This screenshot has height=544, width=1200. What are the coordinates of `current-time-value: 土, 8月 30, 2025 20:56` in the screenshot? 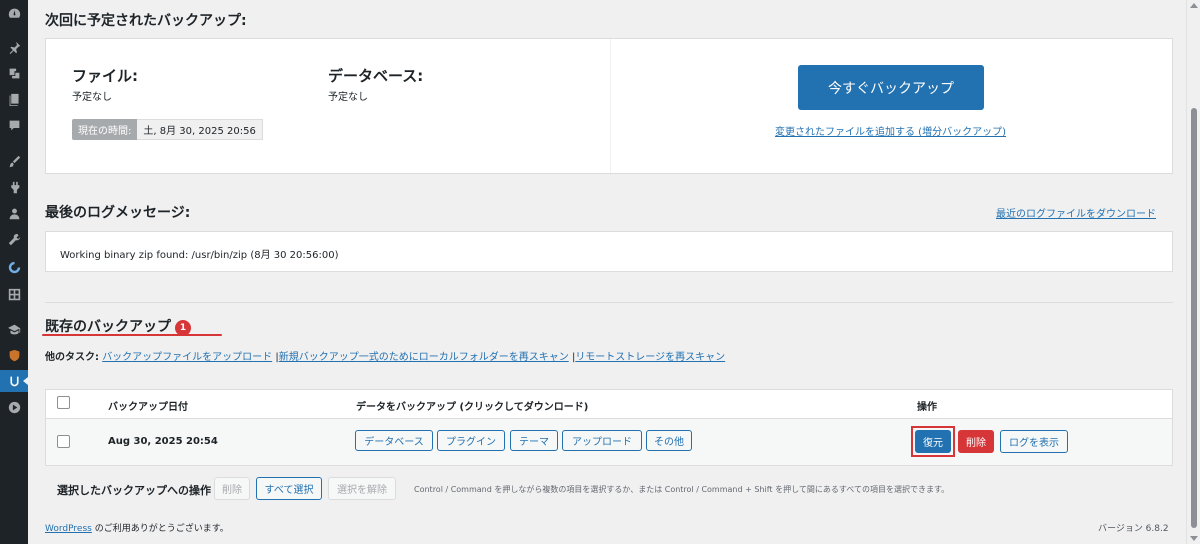 It's located at (200, 129).